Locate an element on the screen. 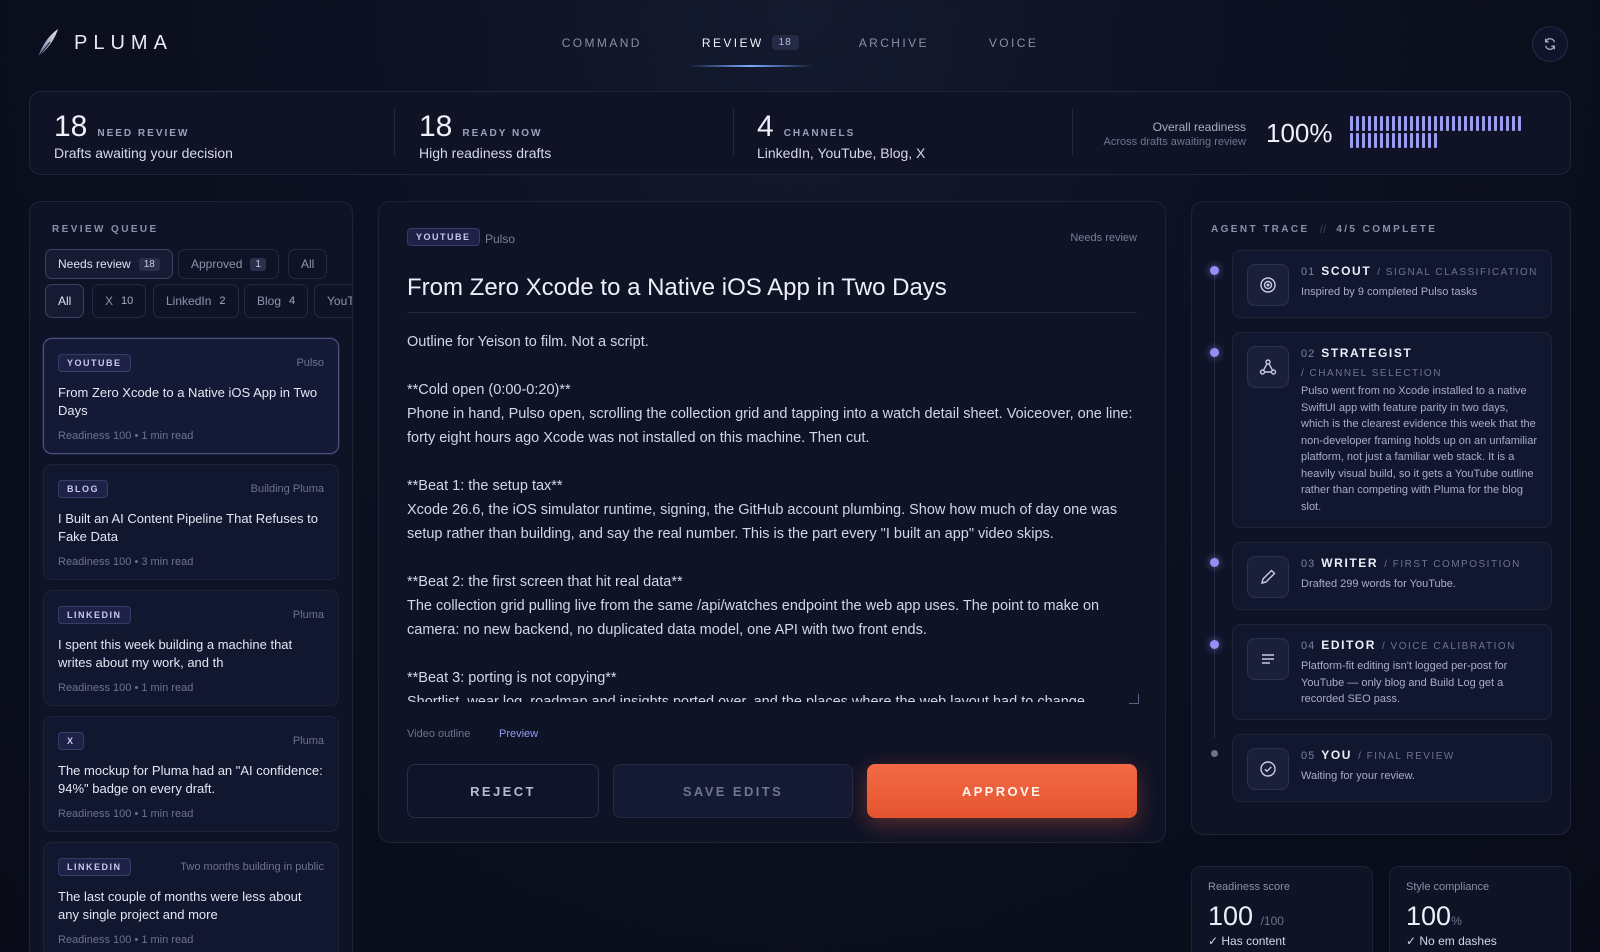 Image resolution: width=1600 pixels, height=952 pixels. style-compliance-card: Style compliance 100% ✓ No em dashes is located at coordinates (1480, 909).